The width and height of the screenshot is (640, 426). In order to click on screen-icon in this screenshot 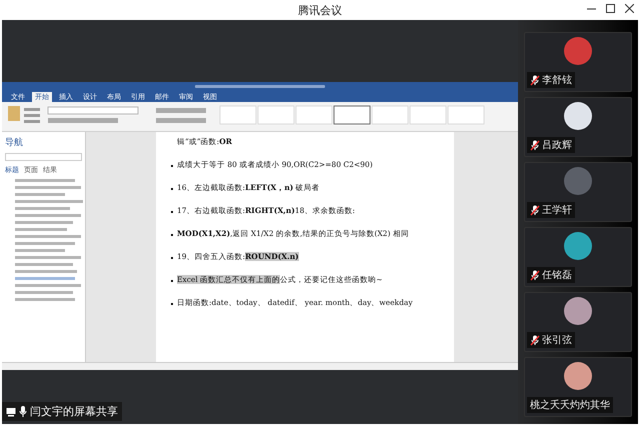, I will do `click(11, 411)`.